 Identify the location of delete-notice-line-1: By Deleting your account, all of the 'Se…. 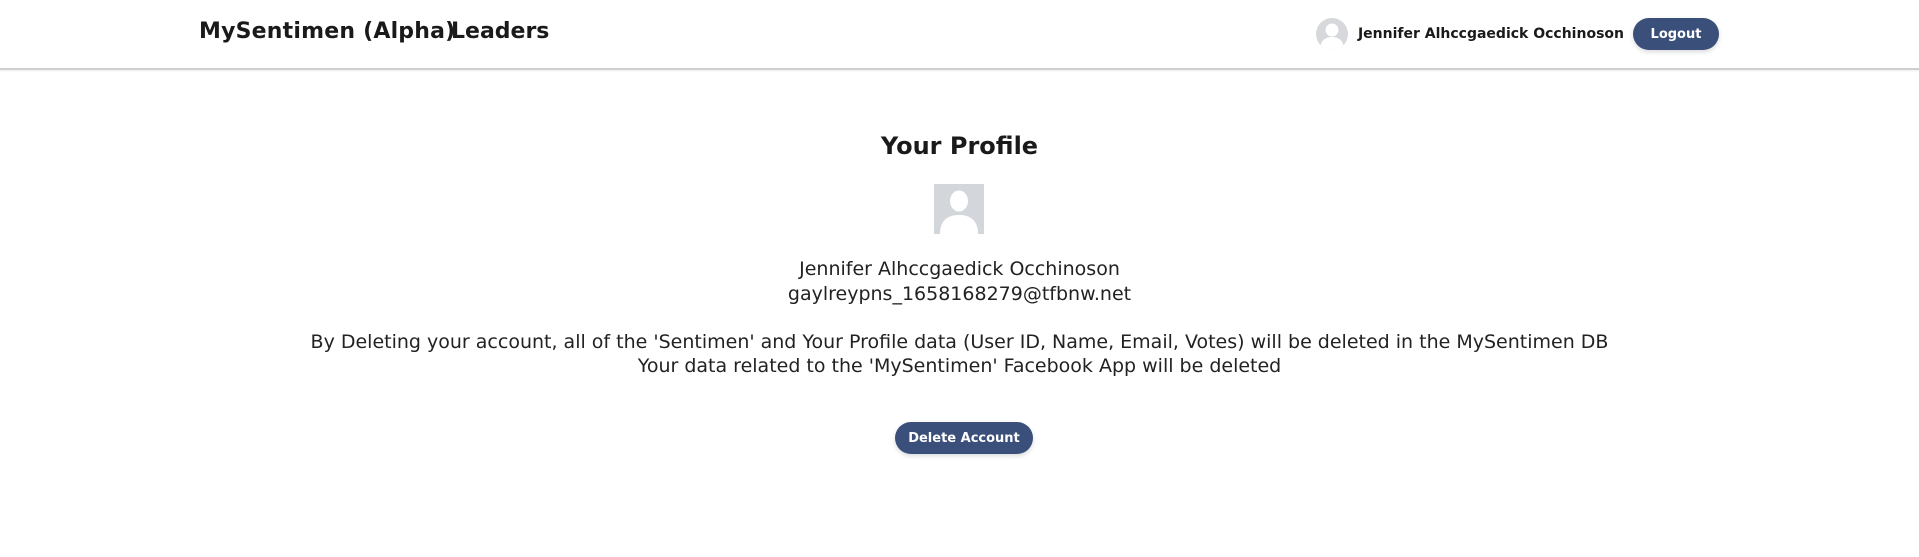
(959, 342).